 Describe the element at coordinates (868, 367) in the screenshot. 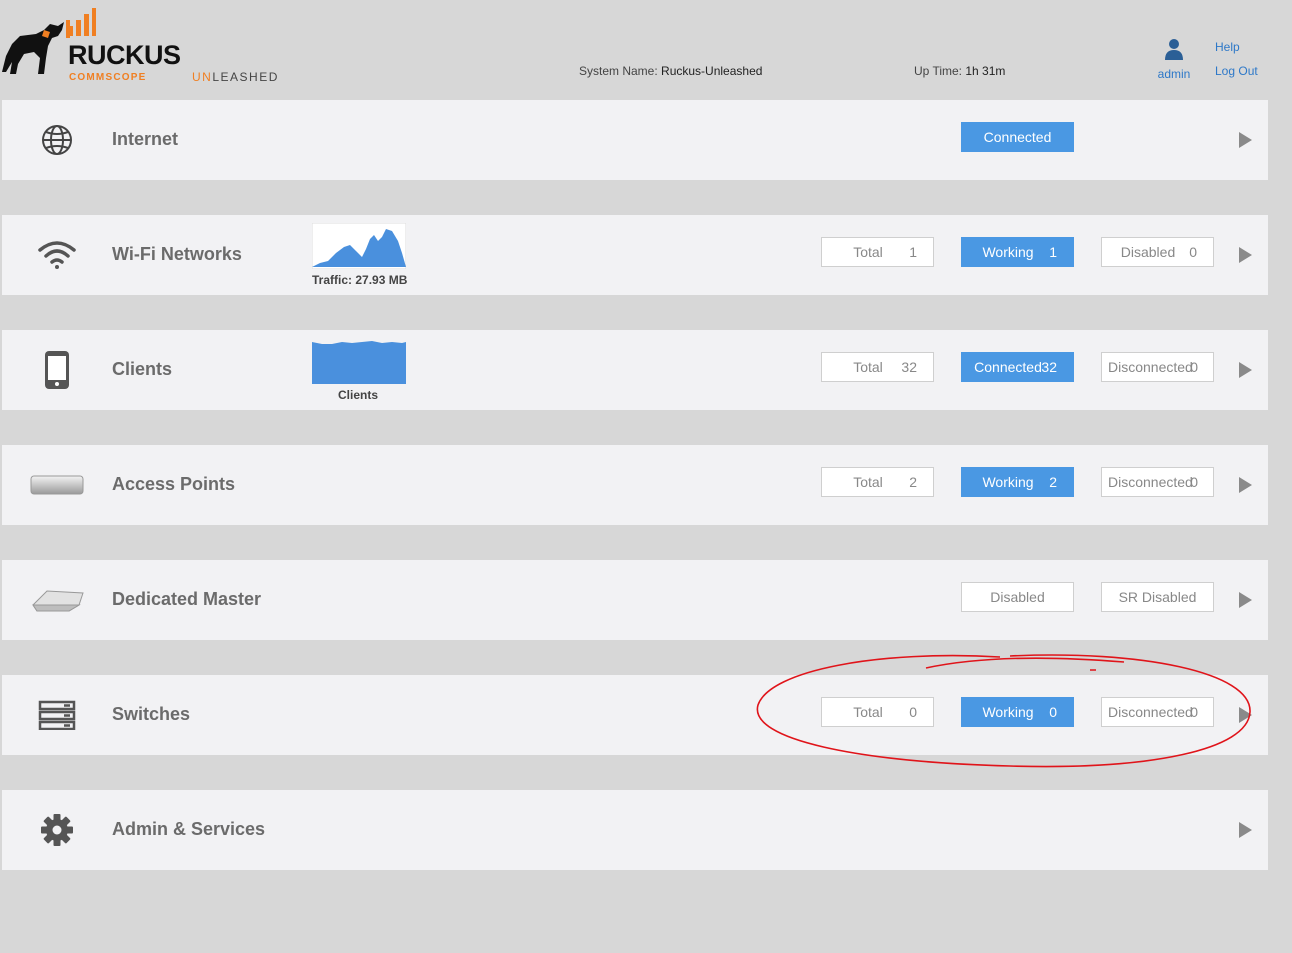

I see `clients-total-label: Total` at that location.